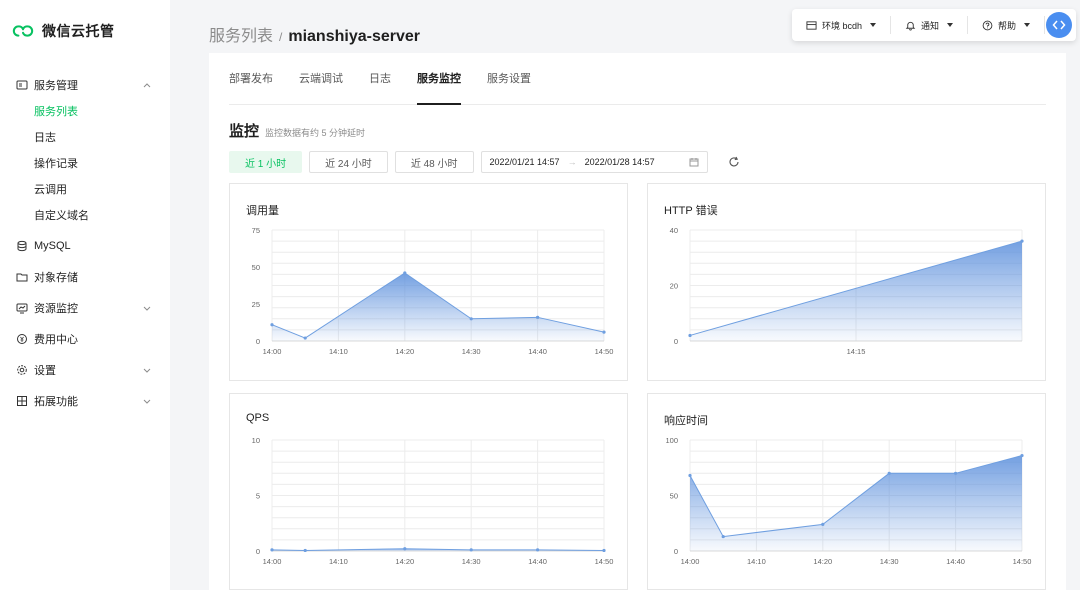 This screenshot has height=590, width=1080. I want to click on sidebar-item-label: 对象存储, so click(56, 278).